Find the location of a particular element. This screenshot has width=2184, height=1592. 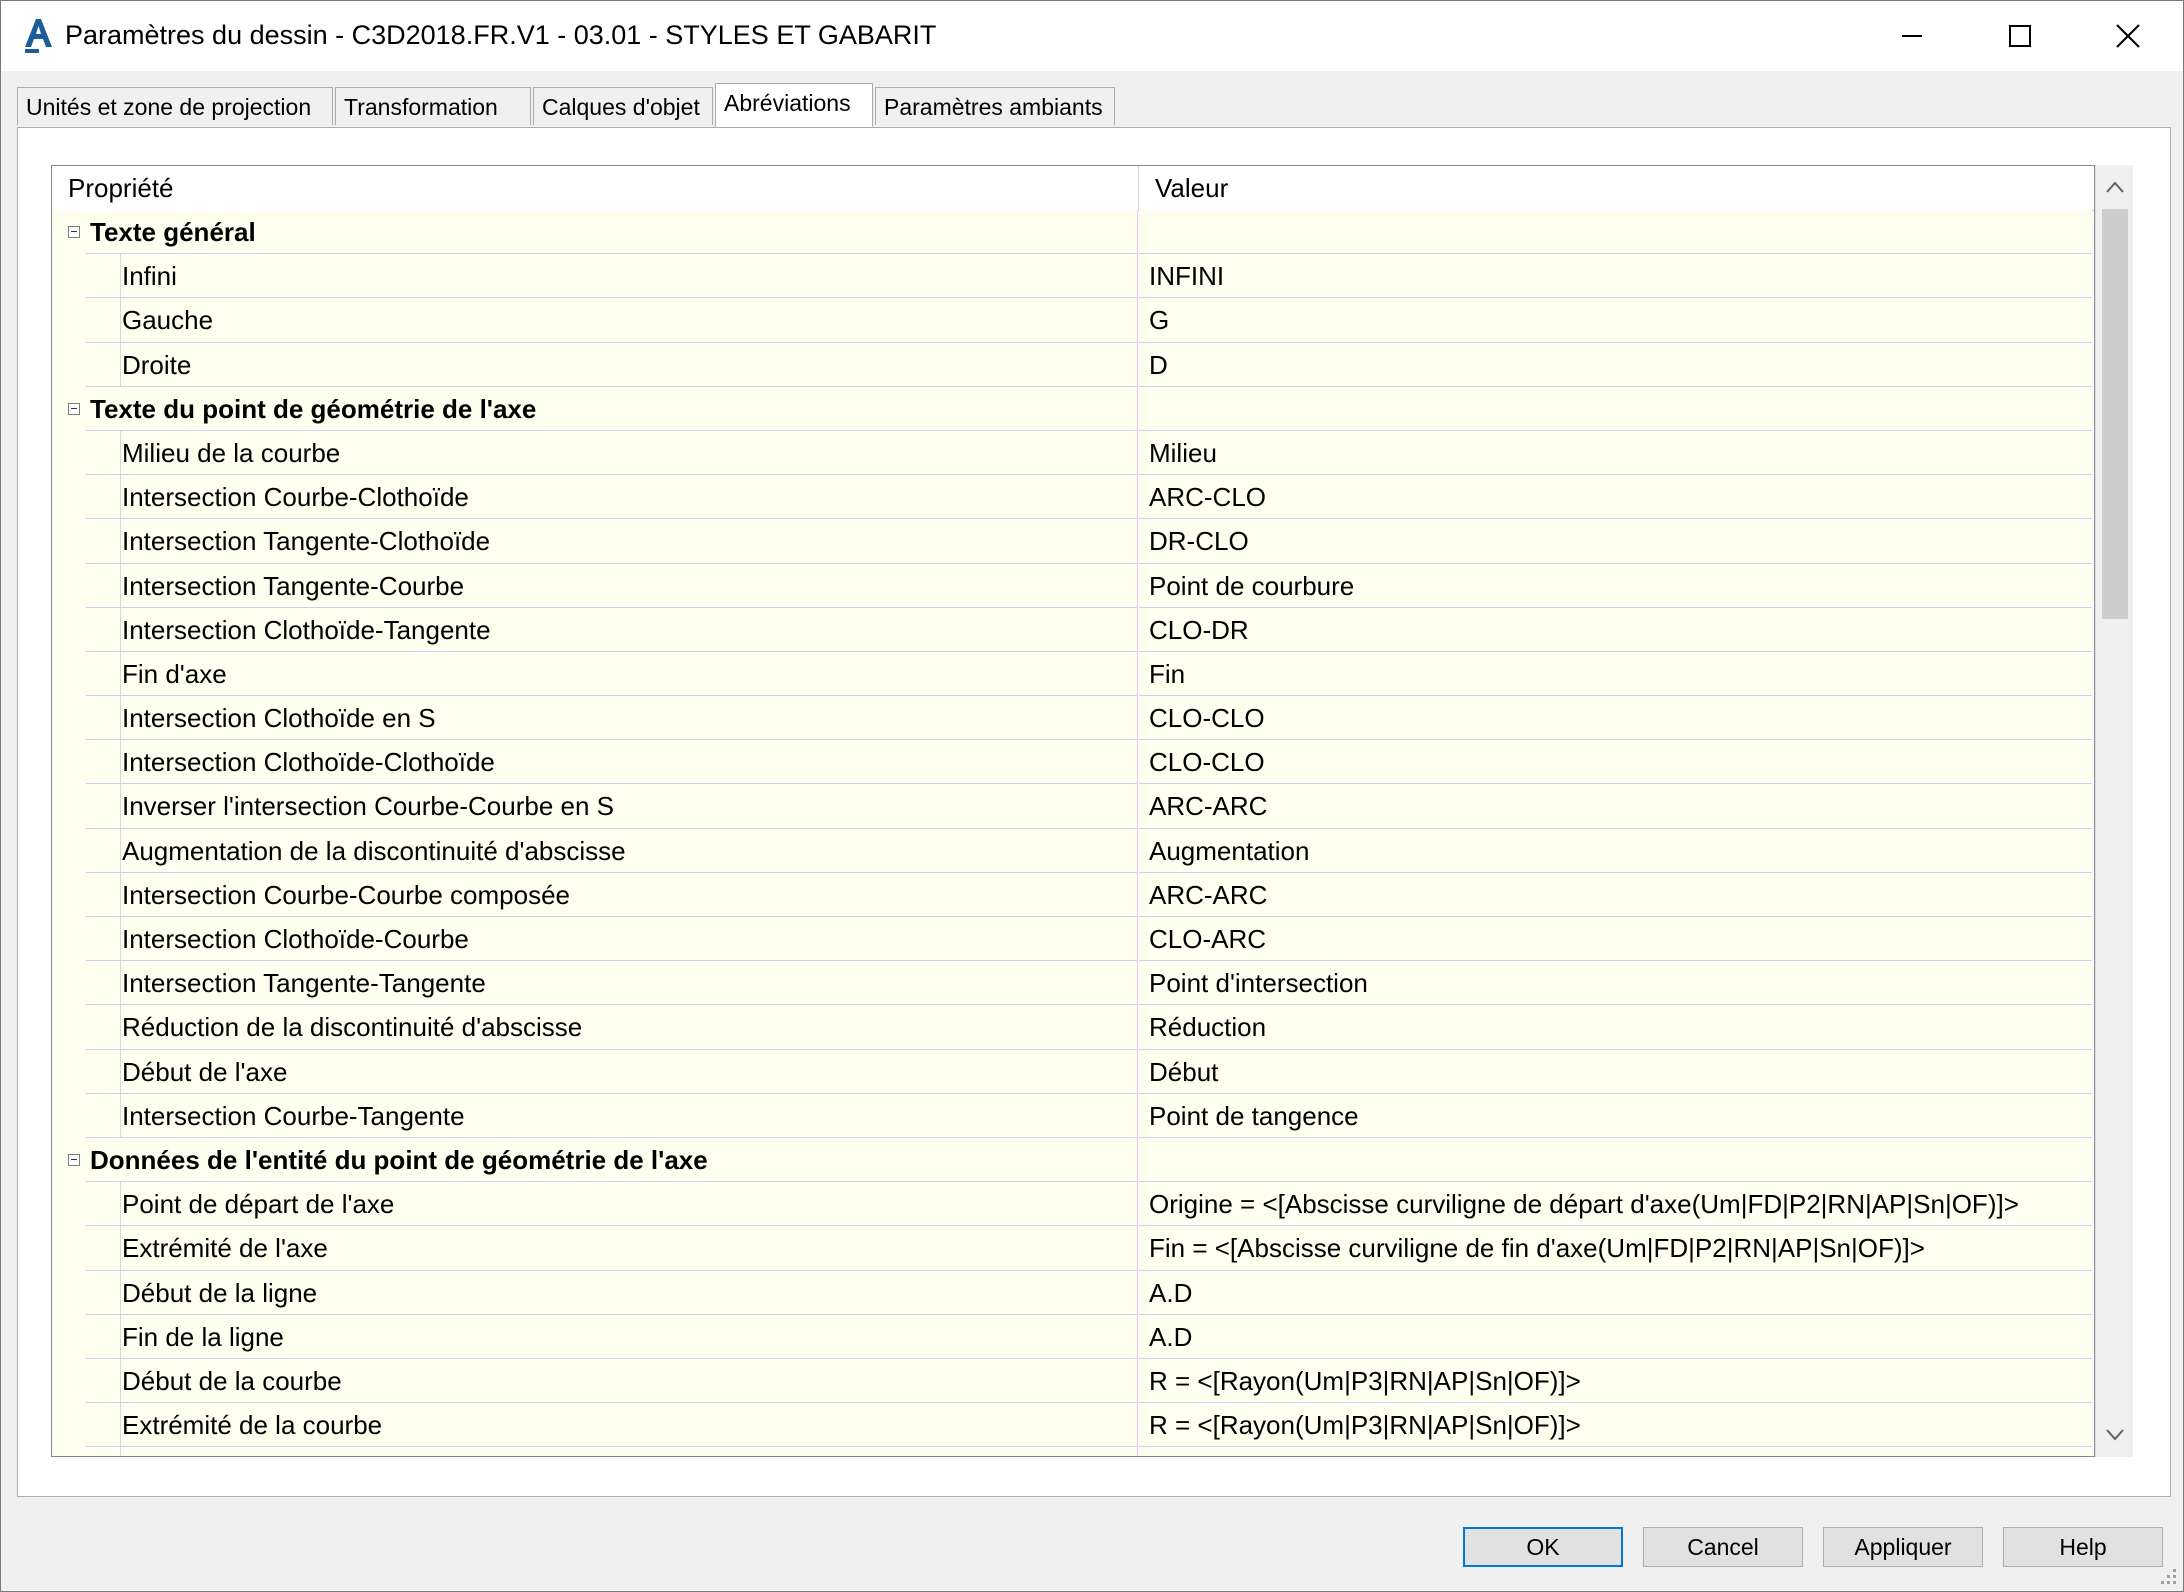

property-row: Droite D is located at coordinates (1072, 364).